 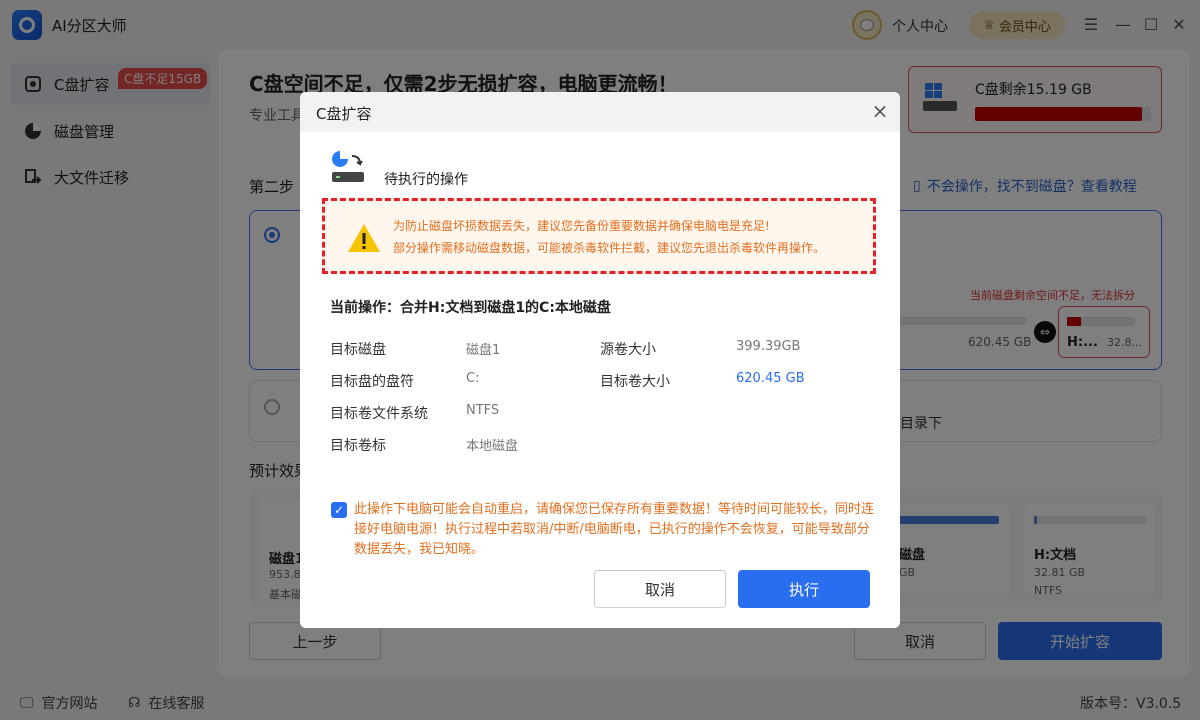 What do you see at coordinates (483, 350) in the screenshot?
I see `target-disk-value: 磁盘1` at bounding box center [483, 350].